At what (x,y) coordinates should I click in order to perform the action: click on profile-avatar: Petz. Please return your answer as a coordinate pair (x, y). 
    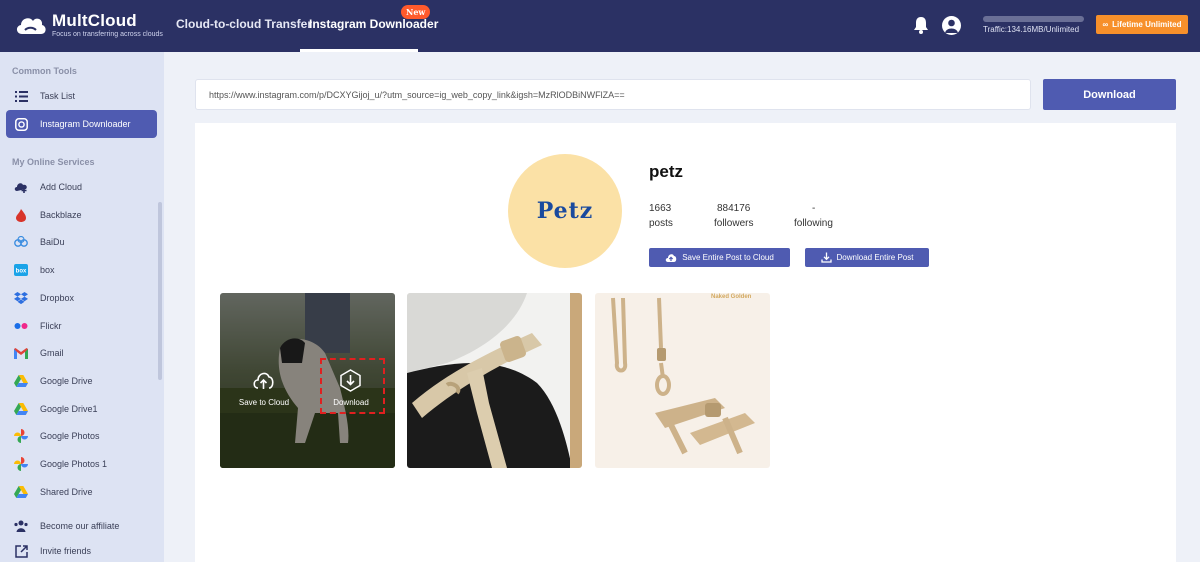
    Looking at the image, I should click on (565, 211).